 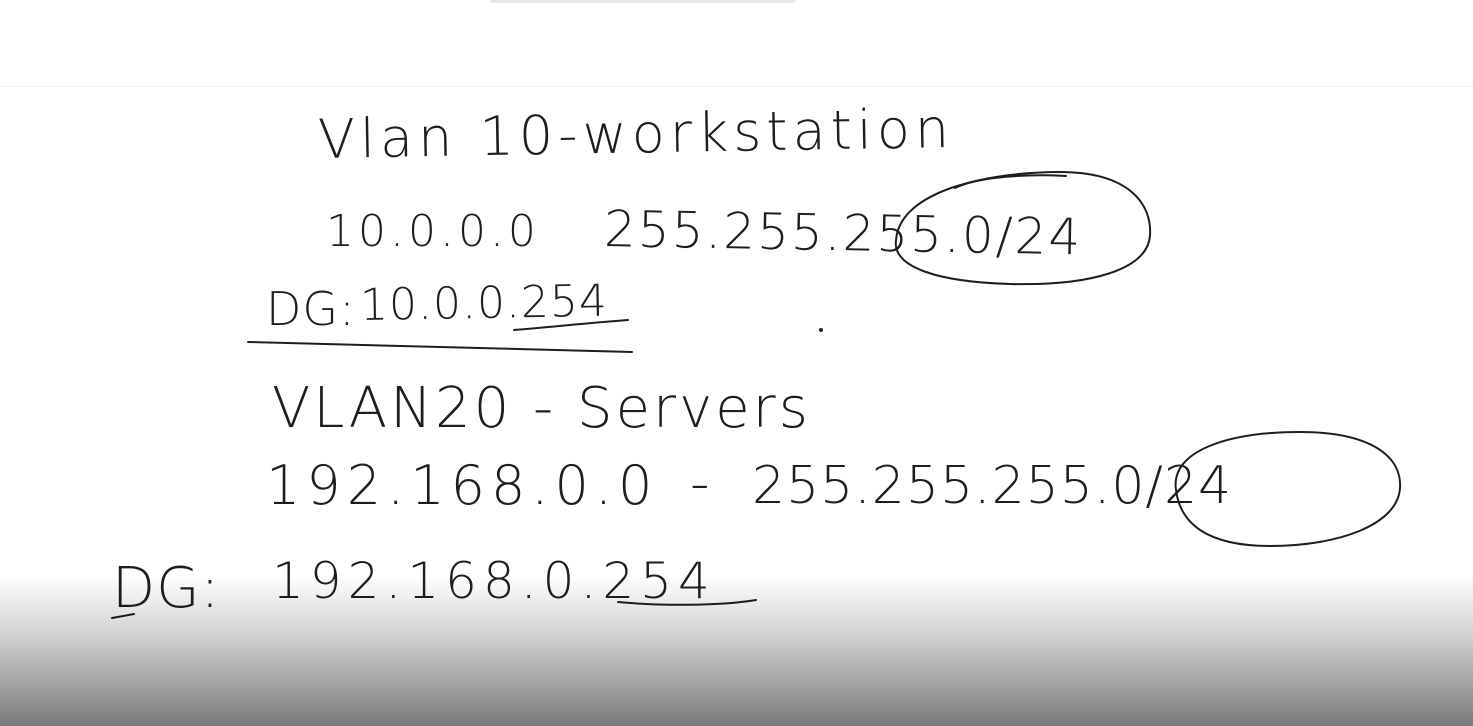 I want to click on vlan10-gateway-host-underline, so click(x=571, y=325).